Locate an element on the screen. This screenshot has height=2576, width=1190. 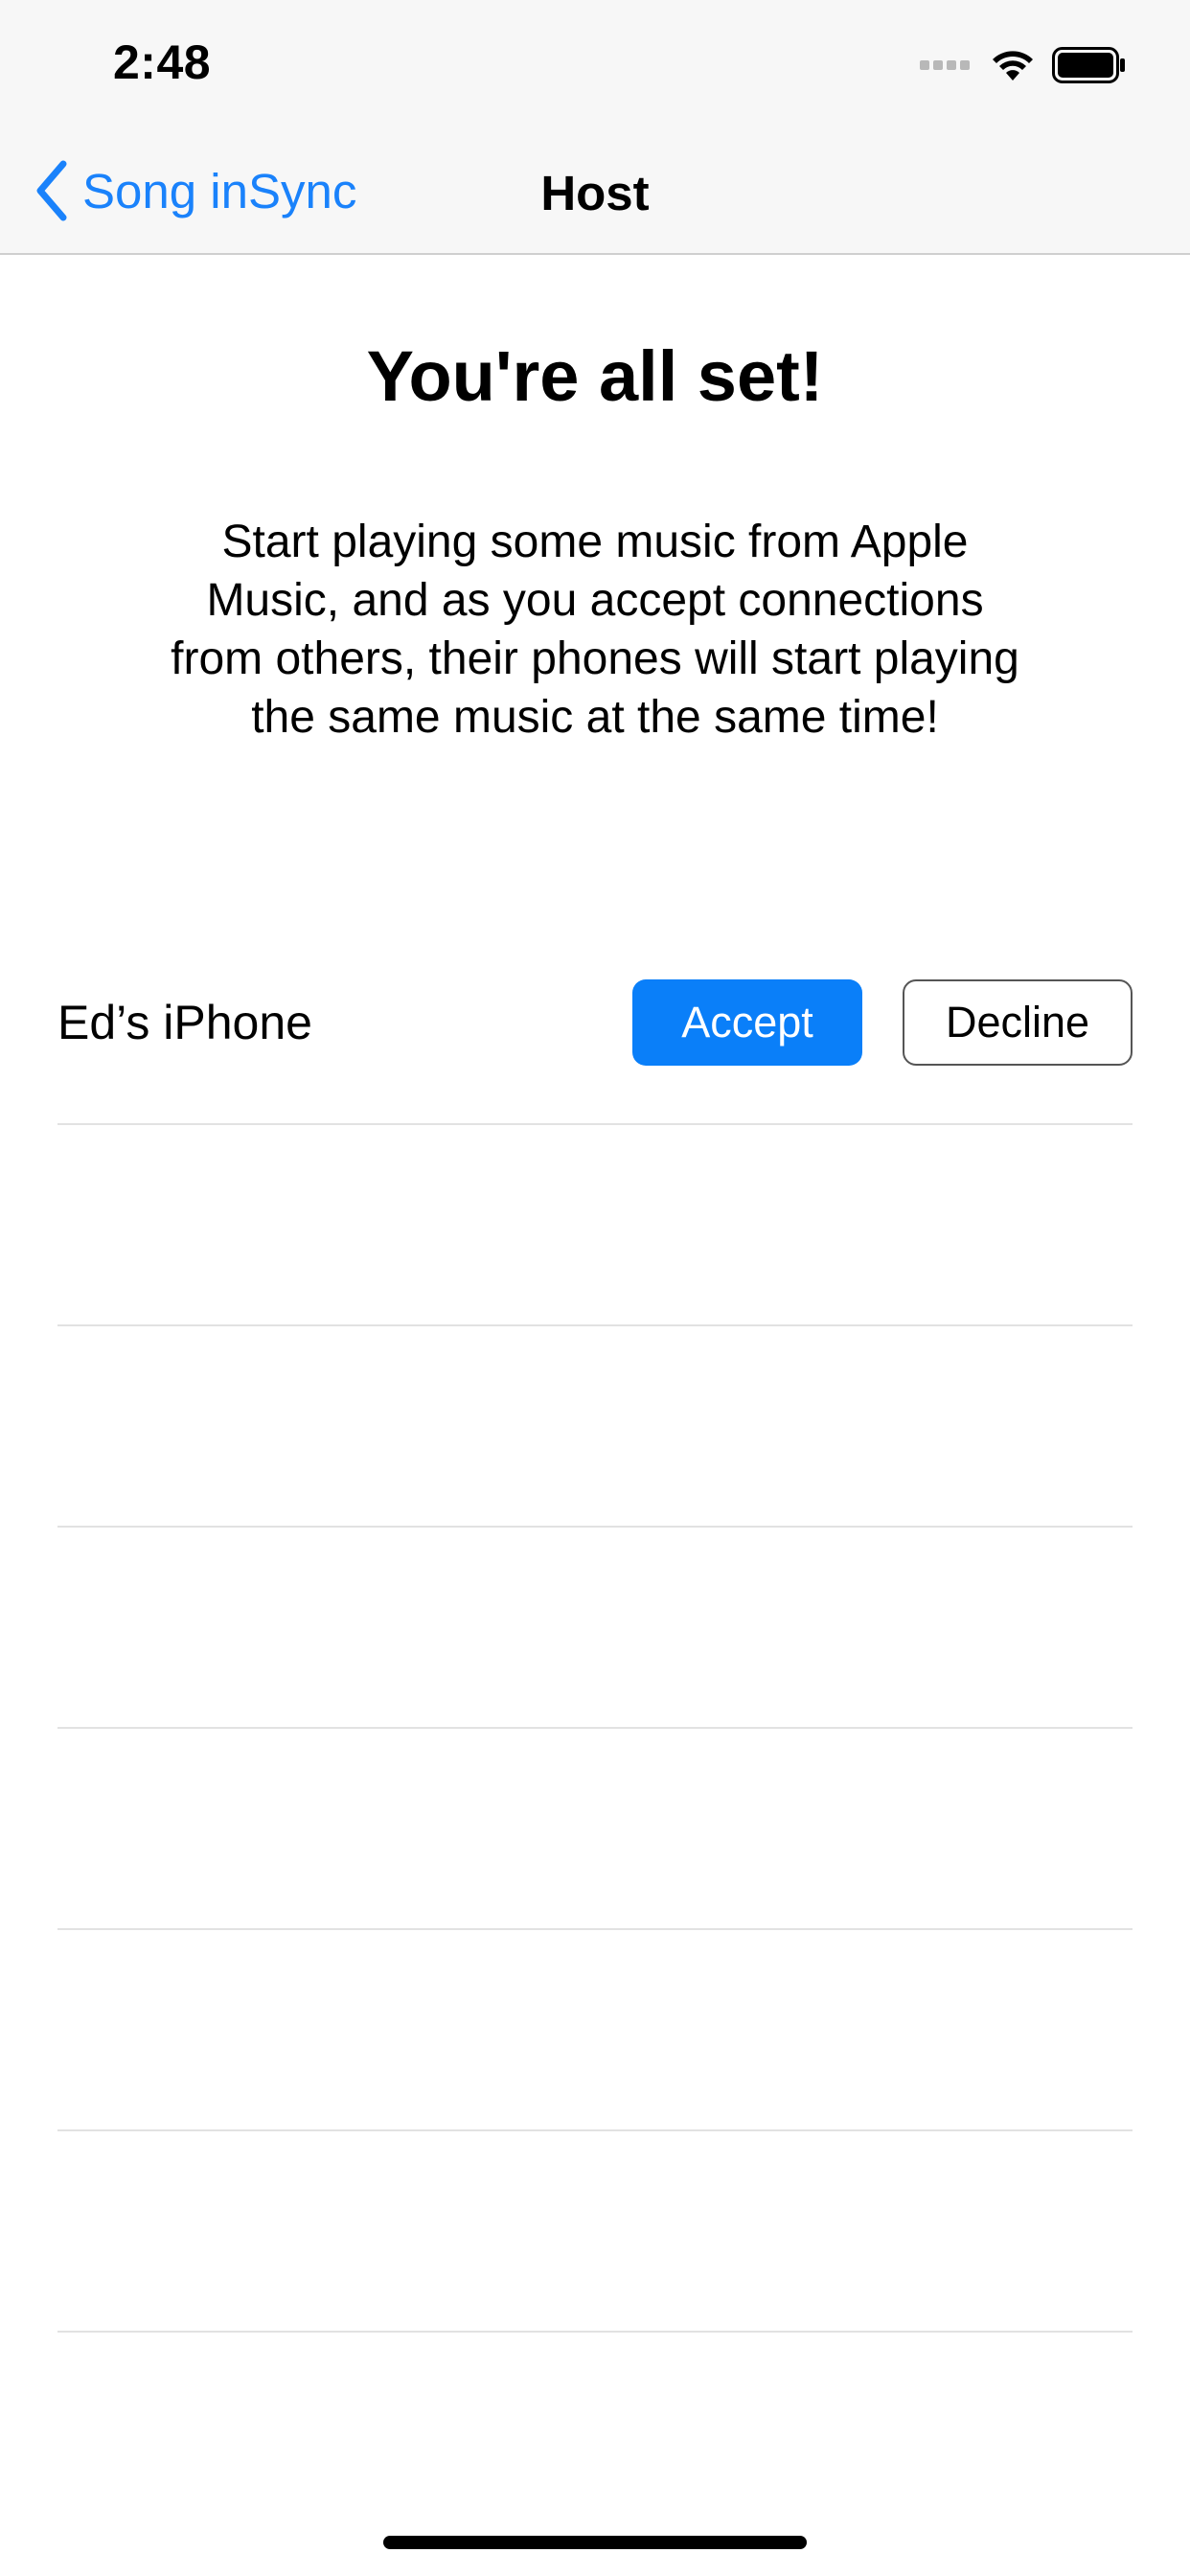
home-indicator is located at coordinates (595, 2542).